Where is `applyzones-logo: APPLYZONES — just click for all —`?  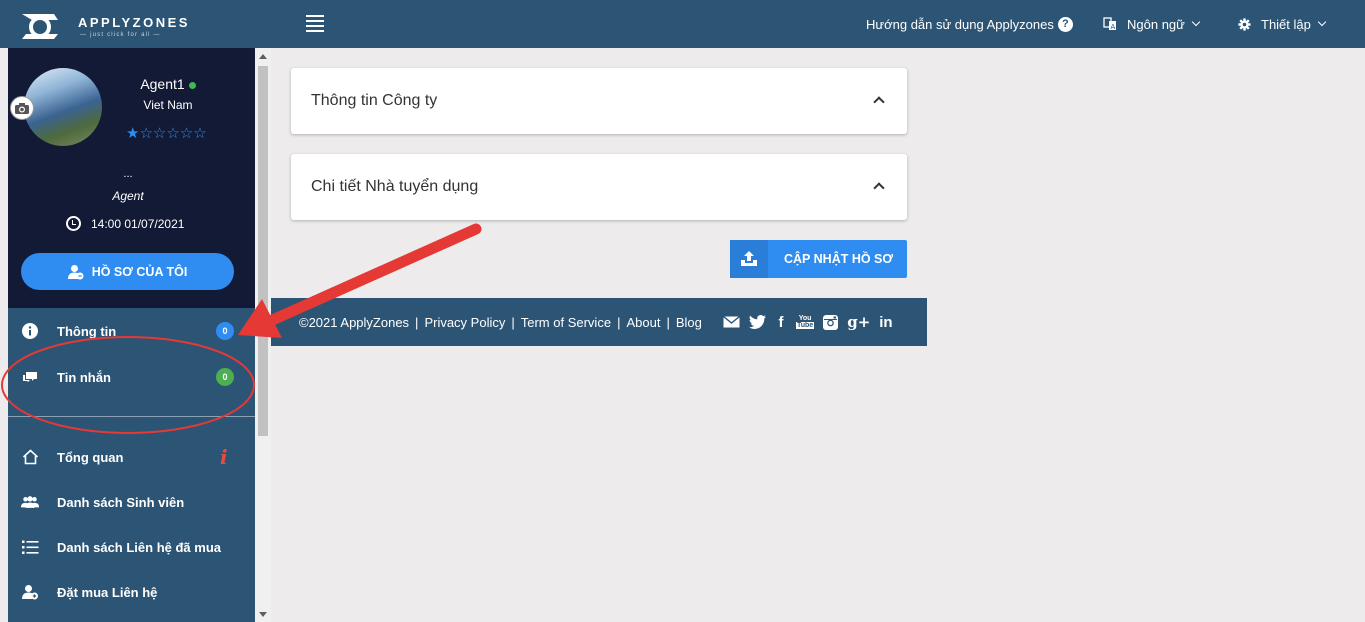 applyzones-logo: APPLYZONES — just click for all — is located at coordinates (105, 25).